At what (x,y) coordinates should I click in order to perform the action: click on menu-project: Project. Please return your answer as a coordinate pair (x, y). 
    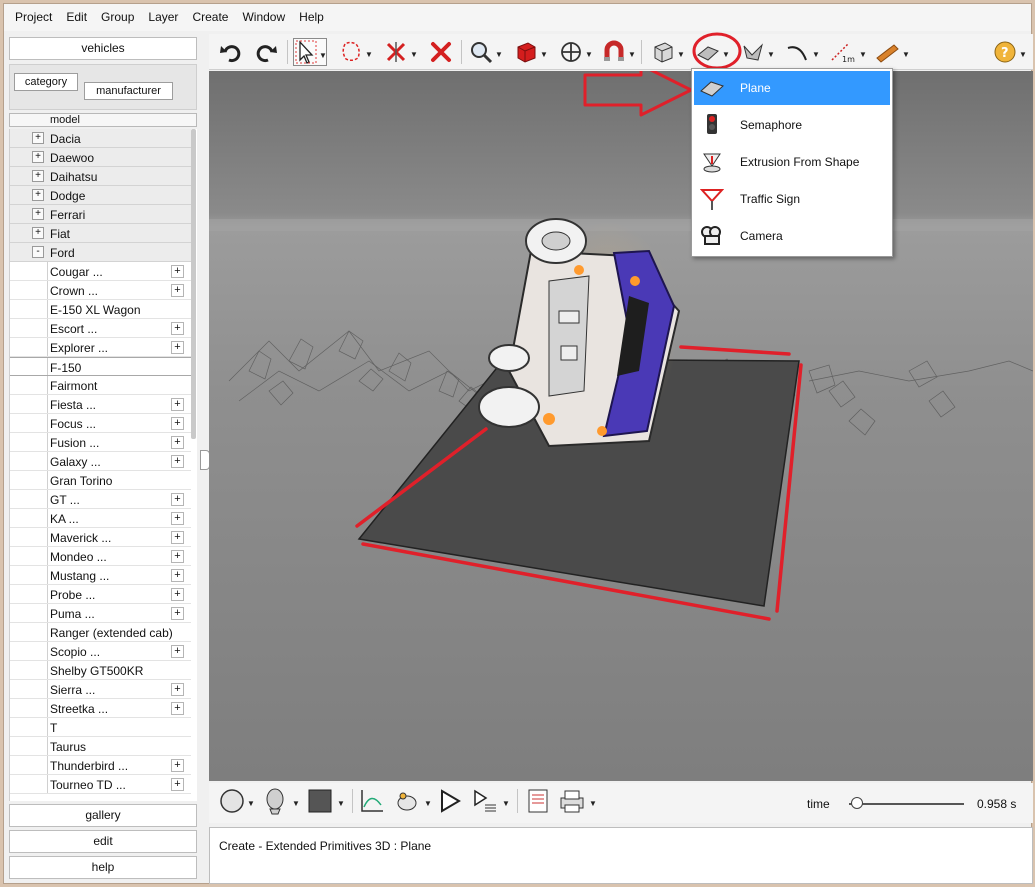
    Looking at the image, I should click on (33, 17).